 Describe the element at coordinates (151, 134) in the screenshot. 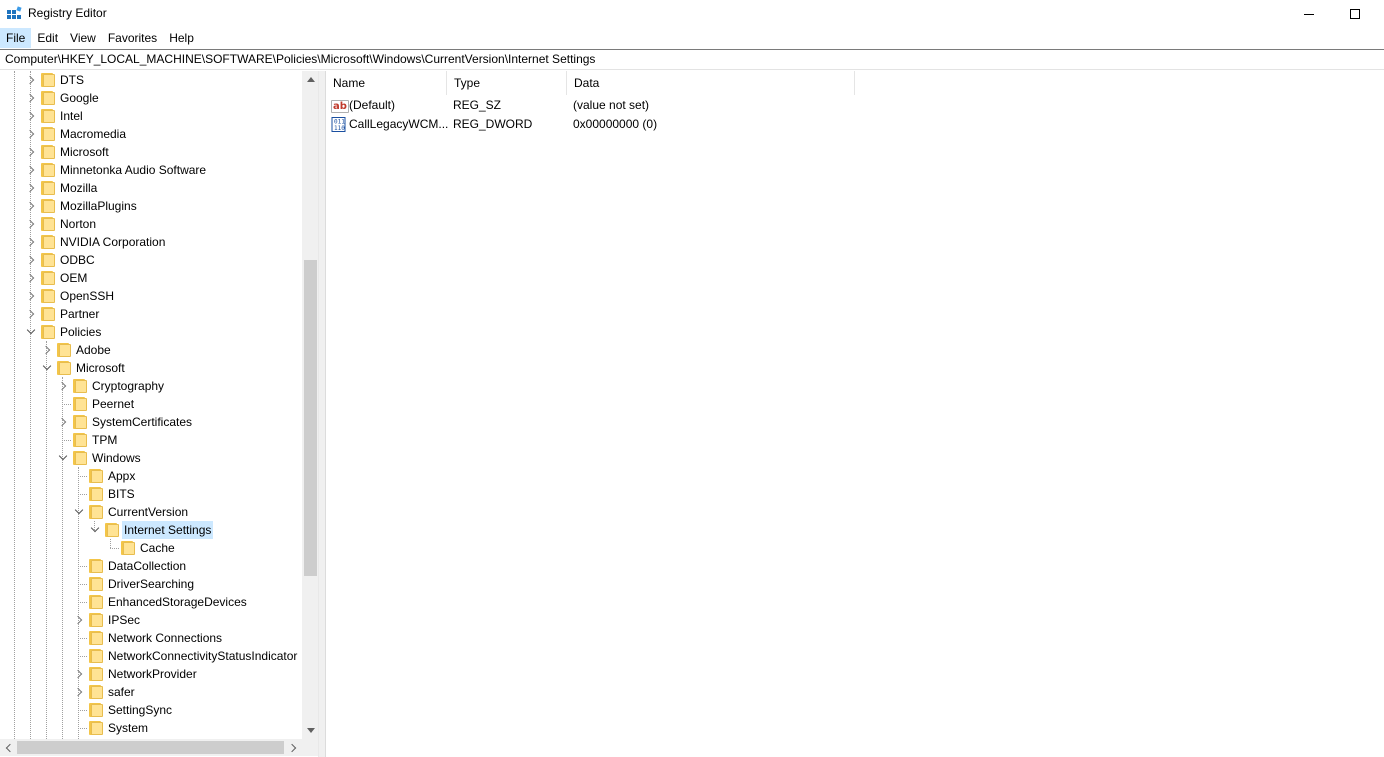

I see `tree-node: Macromedia` at that location.